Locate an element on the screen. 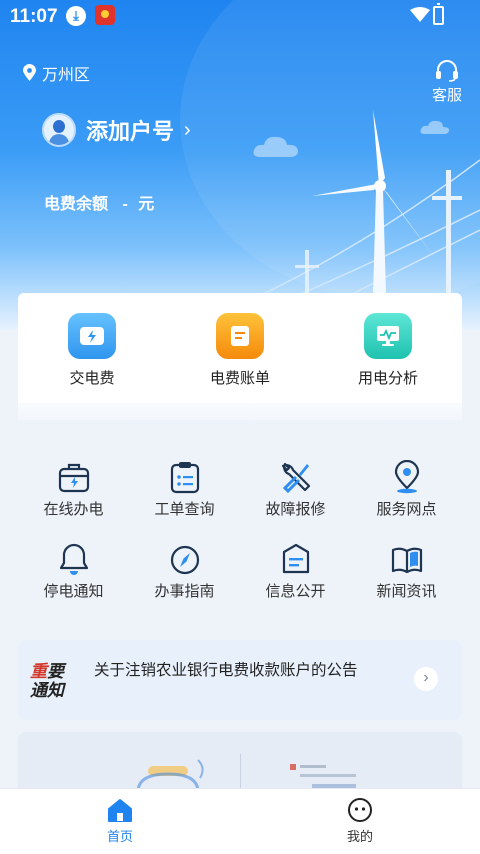 Image resolution: width=480 pixels, height=854 pixels. promo-banner is located at coordinates (240, 762).